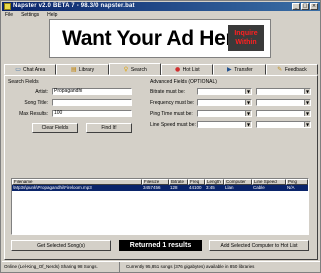 The height and width of the screenshot is (273, 321). What do you see at coordinates (195, 187) in the screenshot?
I see `cell-freq: 44100` at bounding box center [195, 187].